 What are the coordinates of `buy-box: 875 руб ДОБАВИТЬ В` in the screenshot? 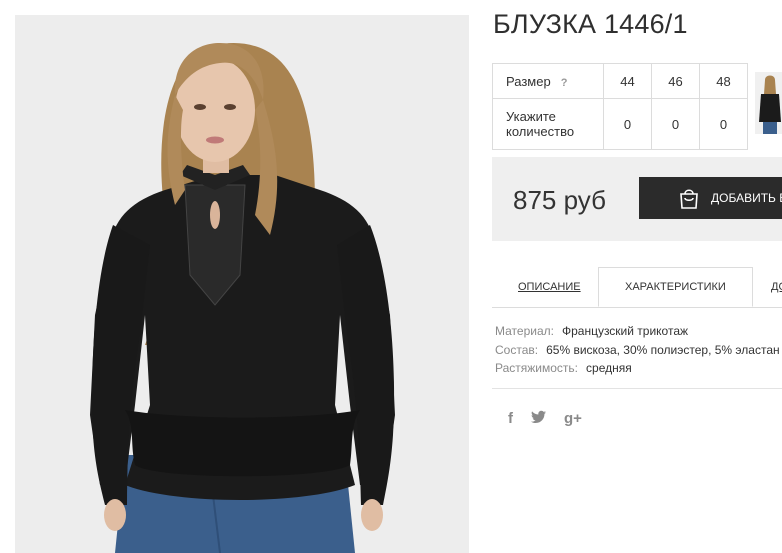 It's located at (637, 199).